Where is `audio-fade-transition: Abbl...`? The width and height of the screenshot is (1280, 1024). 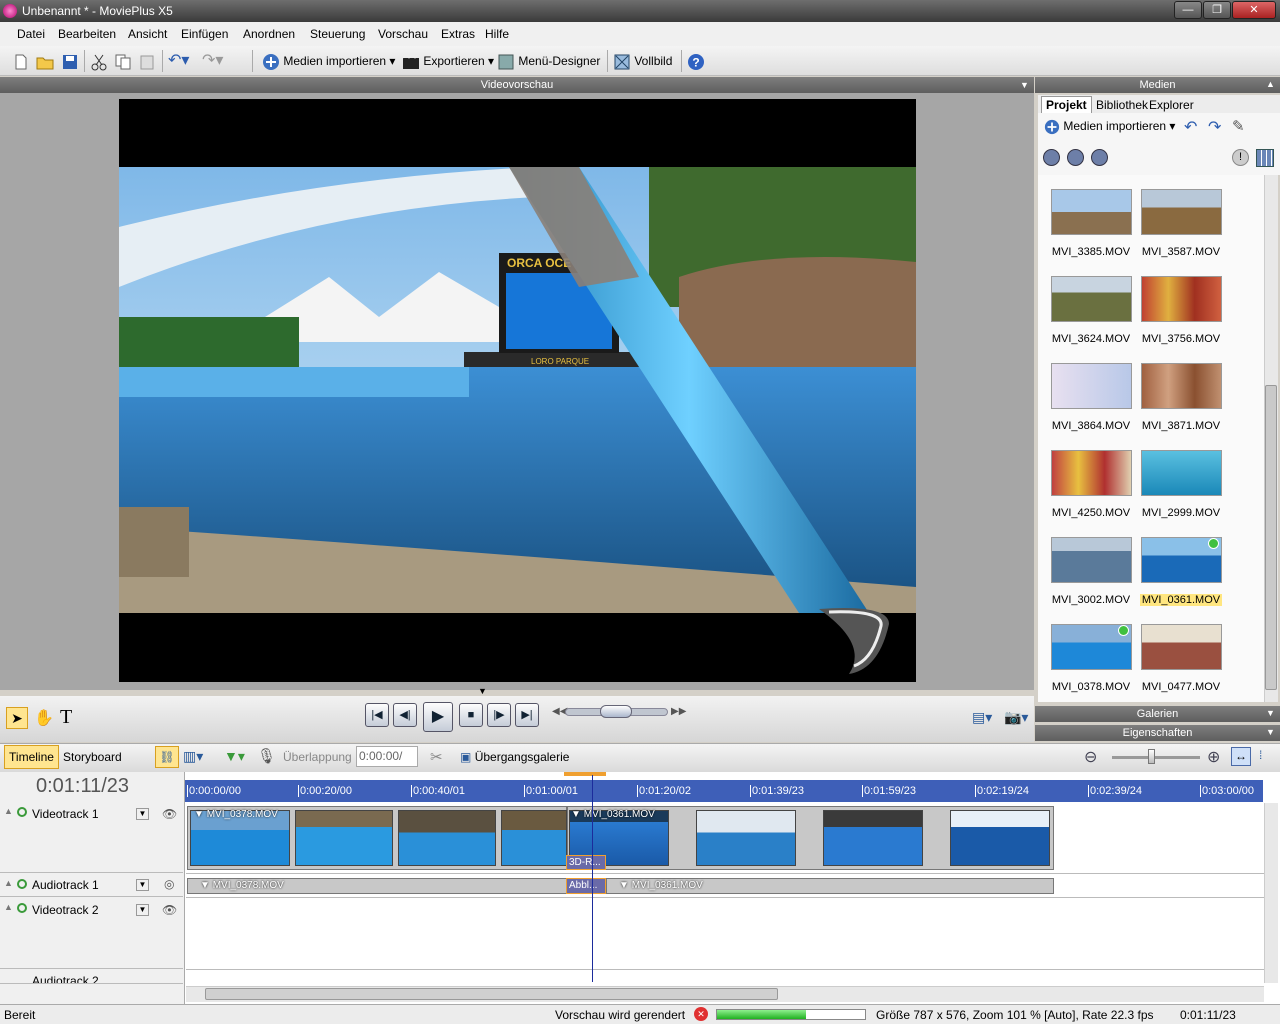
audio-fade-transition: Abbl... is located at coordinates (586, 886).